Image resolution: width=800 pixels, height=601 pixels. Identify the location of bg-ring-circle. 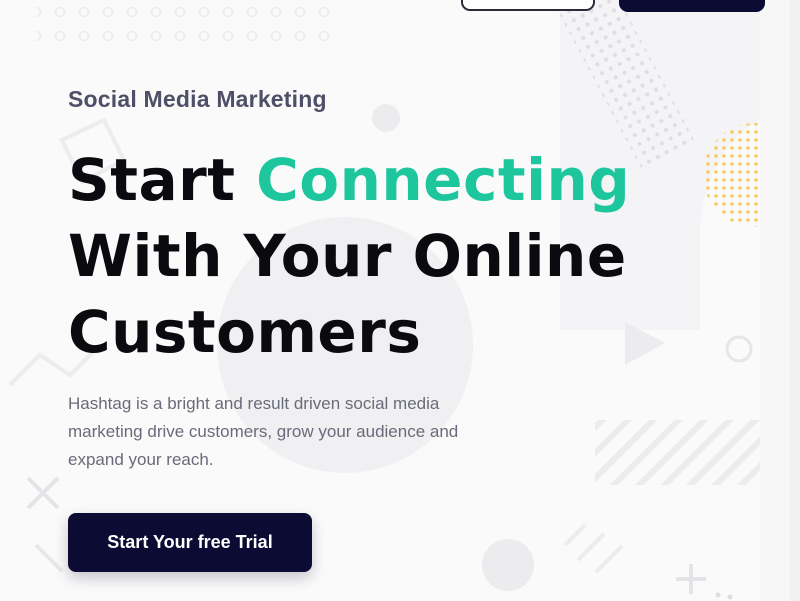
(739, 349).